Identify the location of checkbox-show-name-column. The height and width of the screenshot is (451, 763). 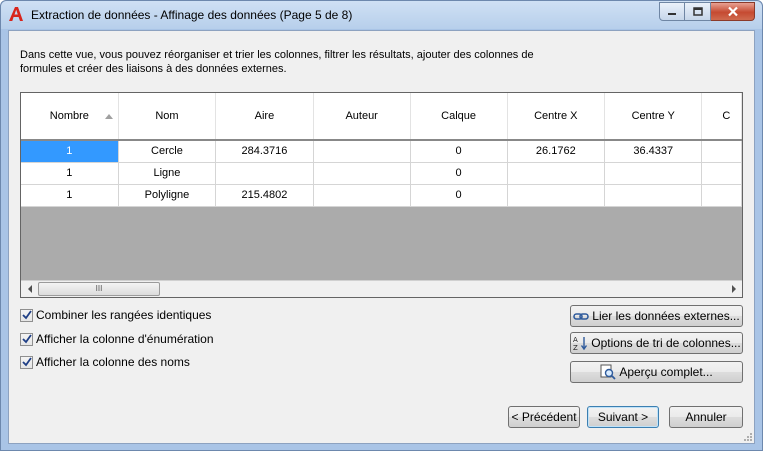
(26, 362).